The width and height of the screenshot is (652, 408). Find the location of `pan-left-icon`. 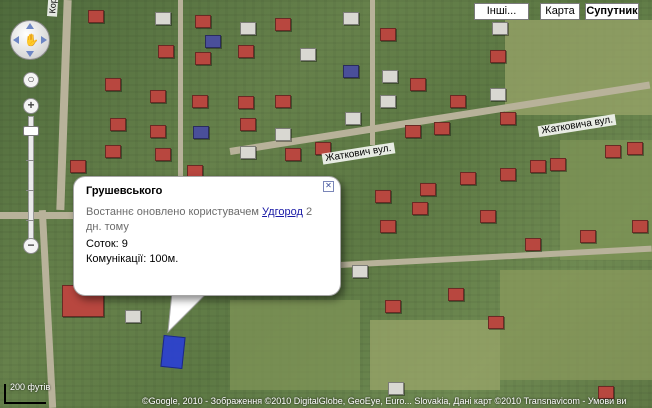

pan-left-icon is located at coordinates (16, 40).